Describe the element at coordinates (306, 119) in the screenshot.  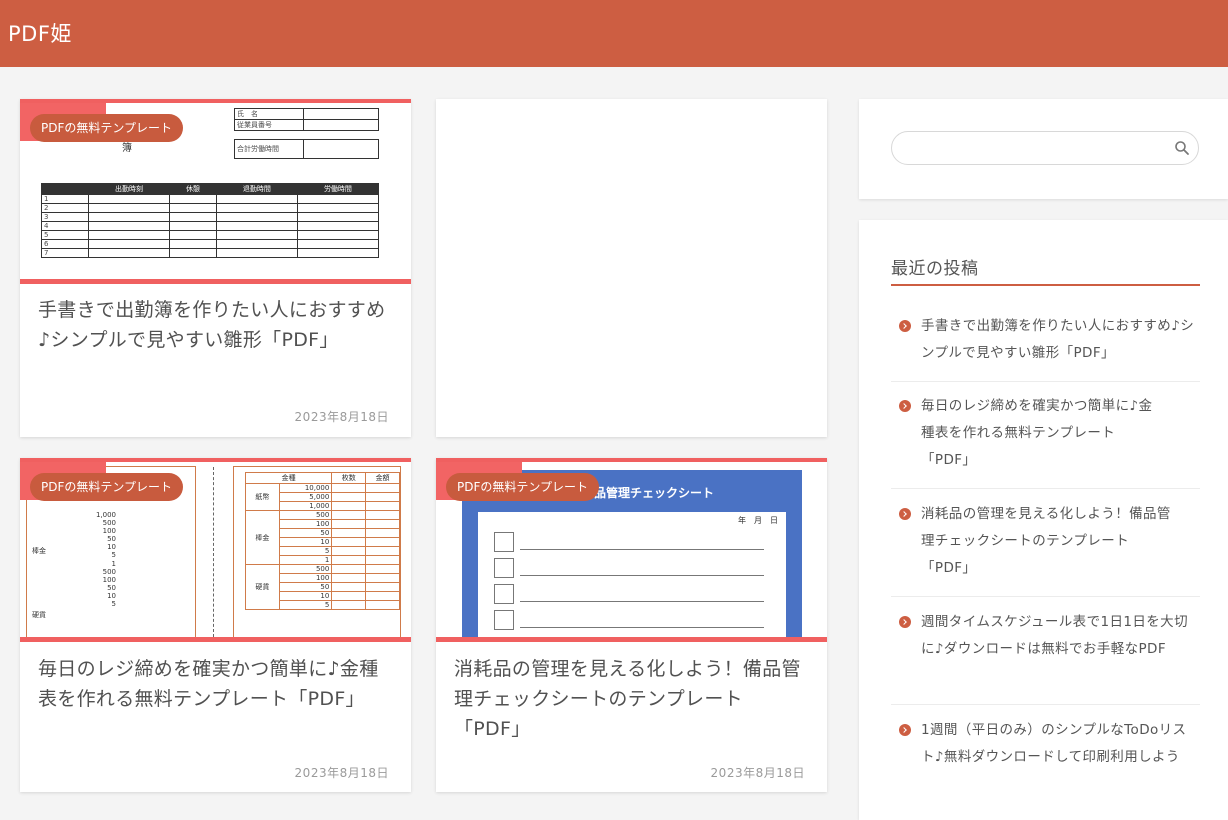
I see `employee-info-table: 氏 名 従業員番号` at that location.